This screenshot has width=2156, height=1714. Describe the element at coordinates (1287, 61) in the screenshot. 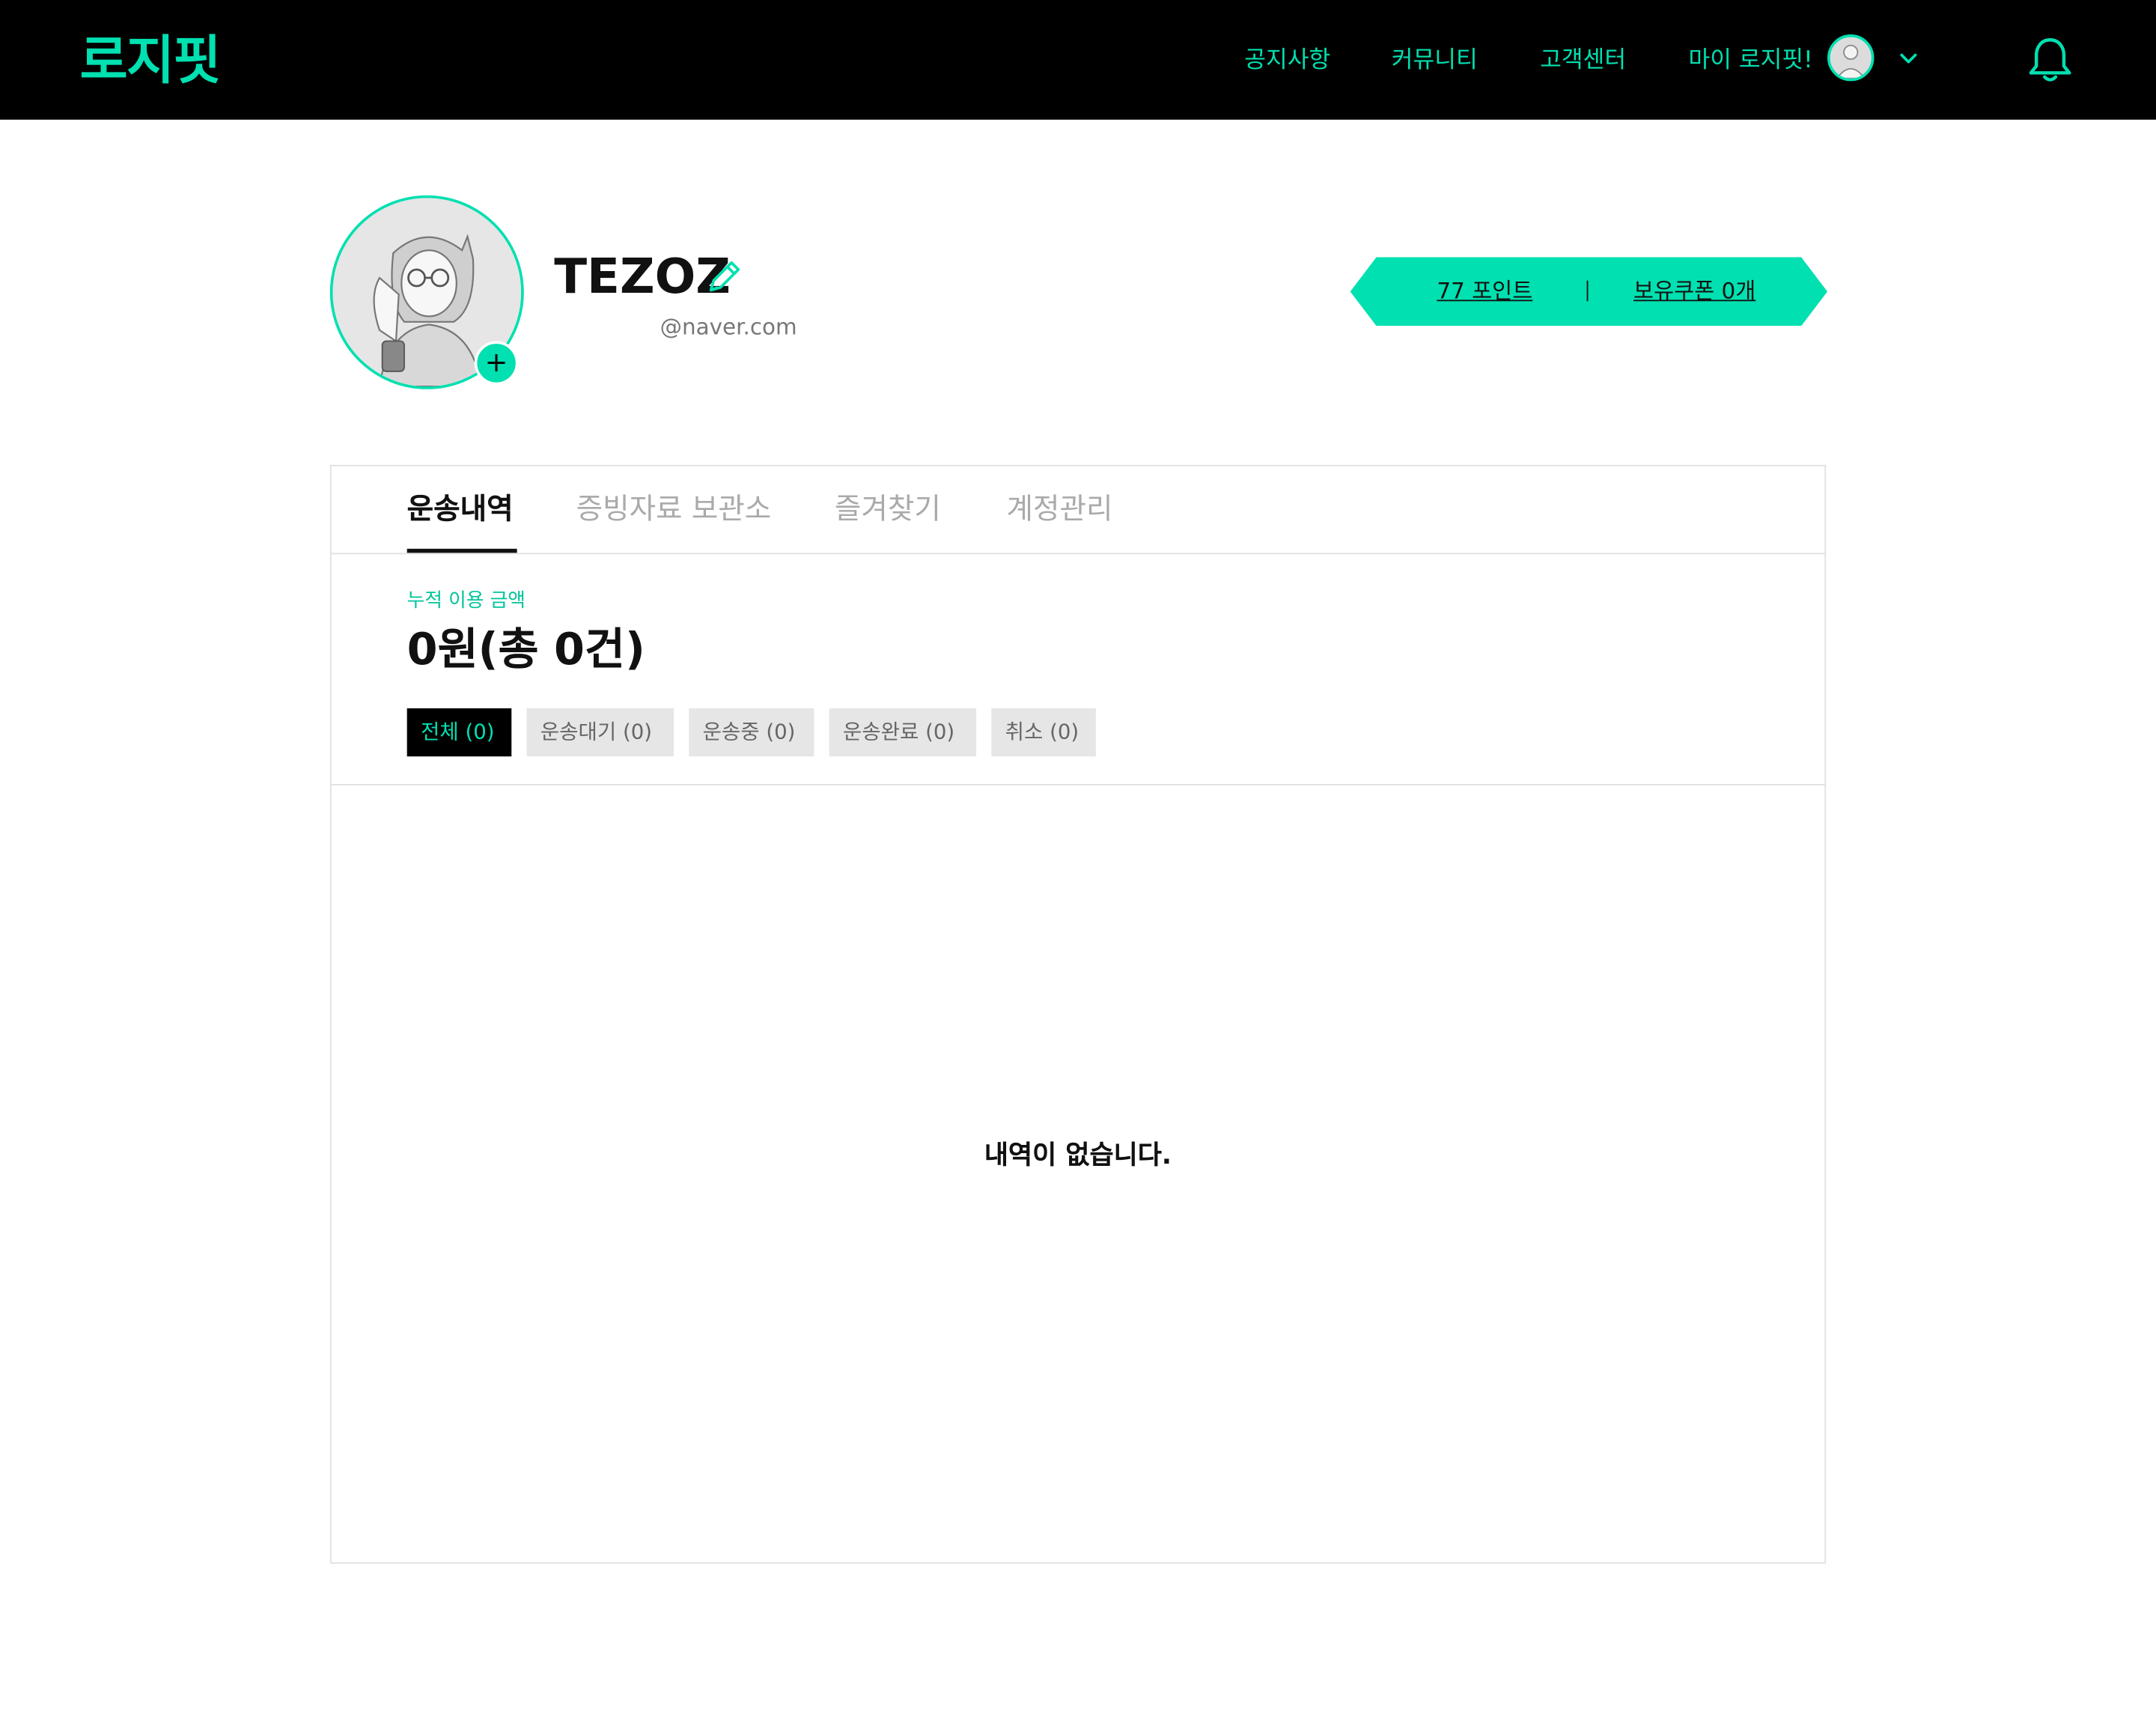

I see `nav-link-notice: 공지사항` at that location.